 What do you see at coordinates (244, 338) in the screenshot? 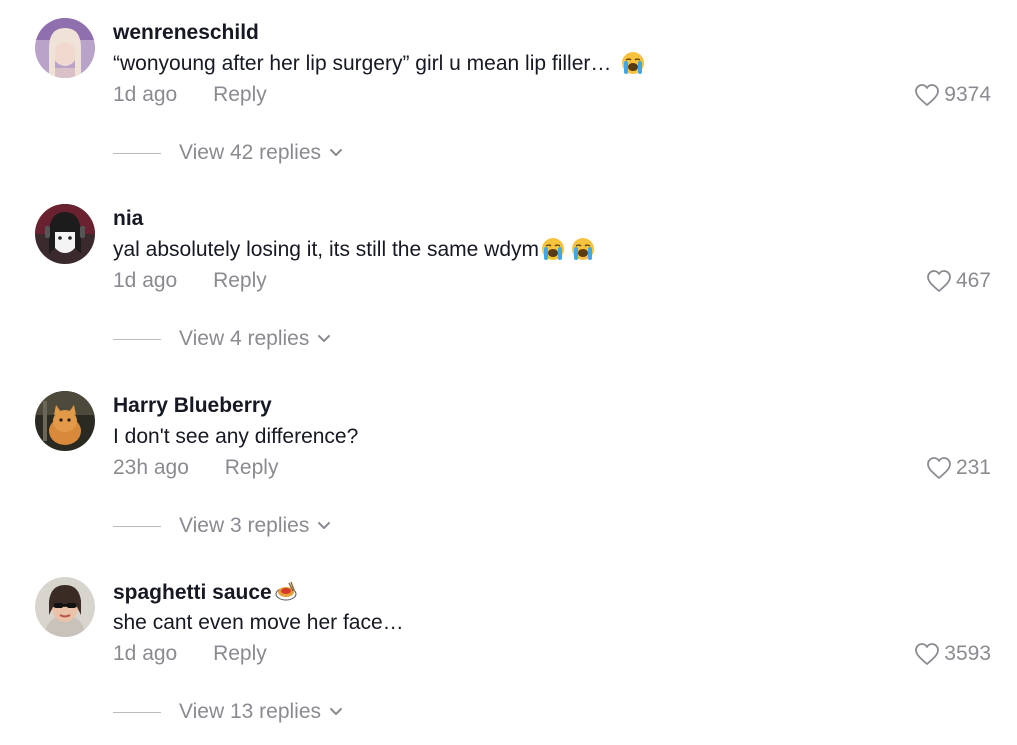
I see `view-replies-label: View 4 replies` at bounding box center [244, 338].